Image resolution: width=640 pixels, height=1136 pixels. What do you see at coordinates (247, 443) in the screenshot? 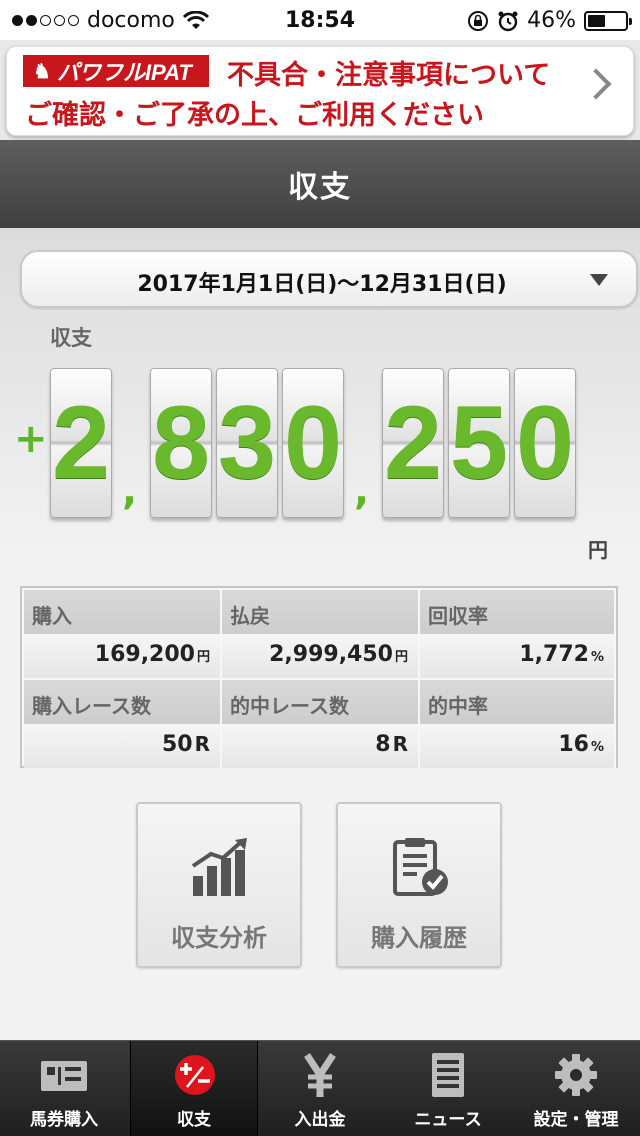
I see `balance-digit: 3` at bounding box center [247, 443].